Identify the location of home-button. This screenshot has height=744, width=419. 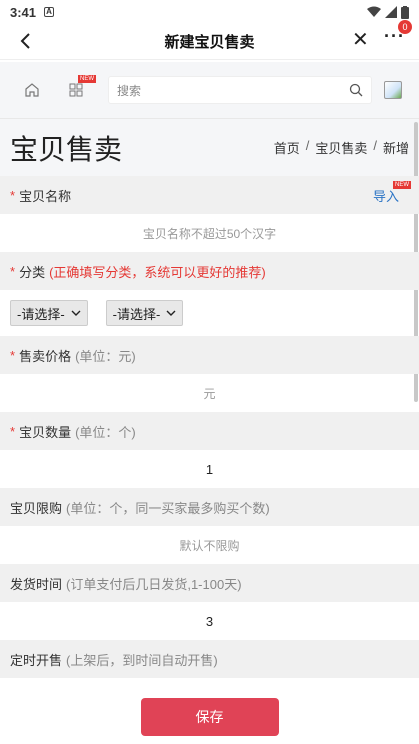
(32, 90).